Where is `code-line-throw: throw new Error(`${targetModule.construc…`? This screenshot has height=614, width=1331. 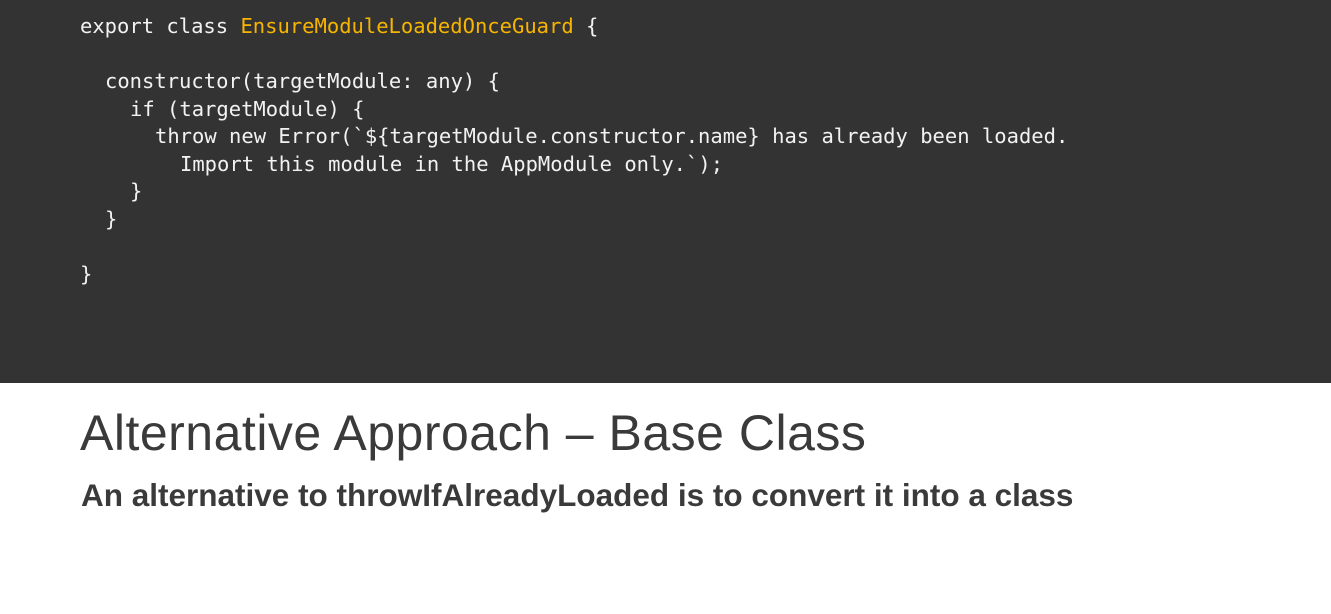 code-line-throw: throw new Error(`${targetModule.construc… is located at coordinates (612, 136).